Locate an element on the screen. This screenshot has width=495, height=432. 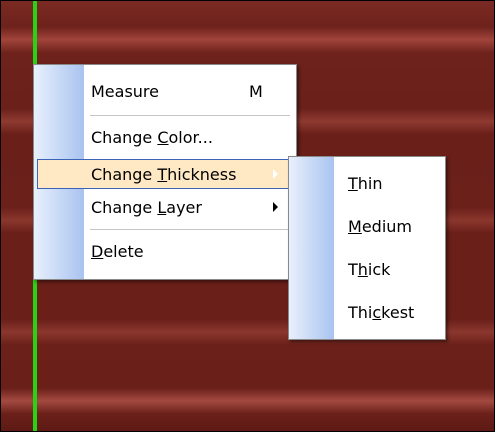
submenu-item-thickest: Thickest is located at coordinates (367, 312).